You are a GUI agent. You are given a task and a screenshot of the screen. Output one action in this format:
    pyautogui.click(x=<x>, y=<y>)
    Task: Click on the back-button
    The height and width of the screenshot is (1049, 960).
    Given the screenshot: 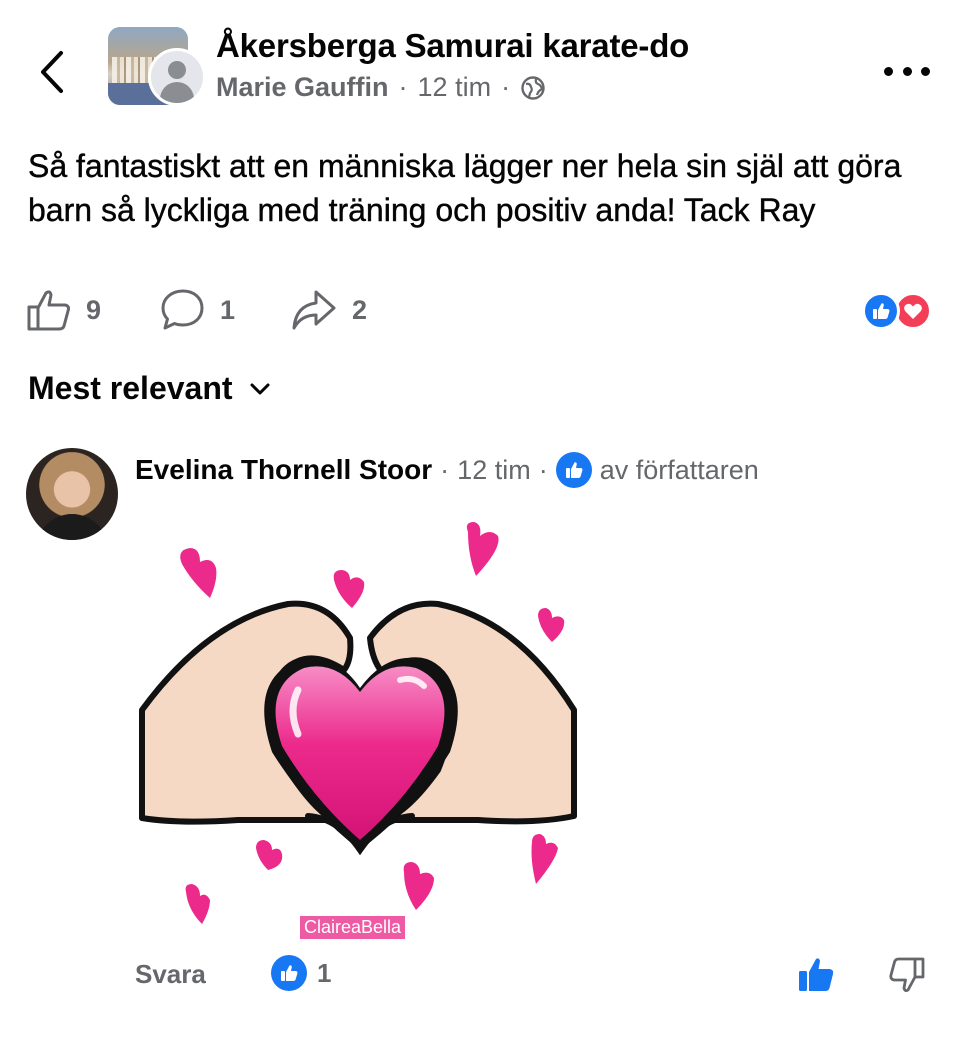 What is the action you would take?
    pyautogui.click(x=52, y=72)
    